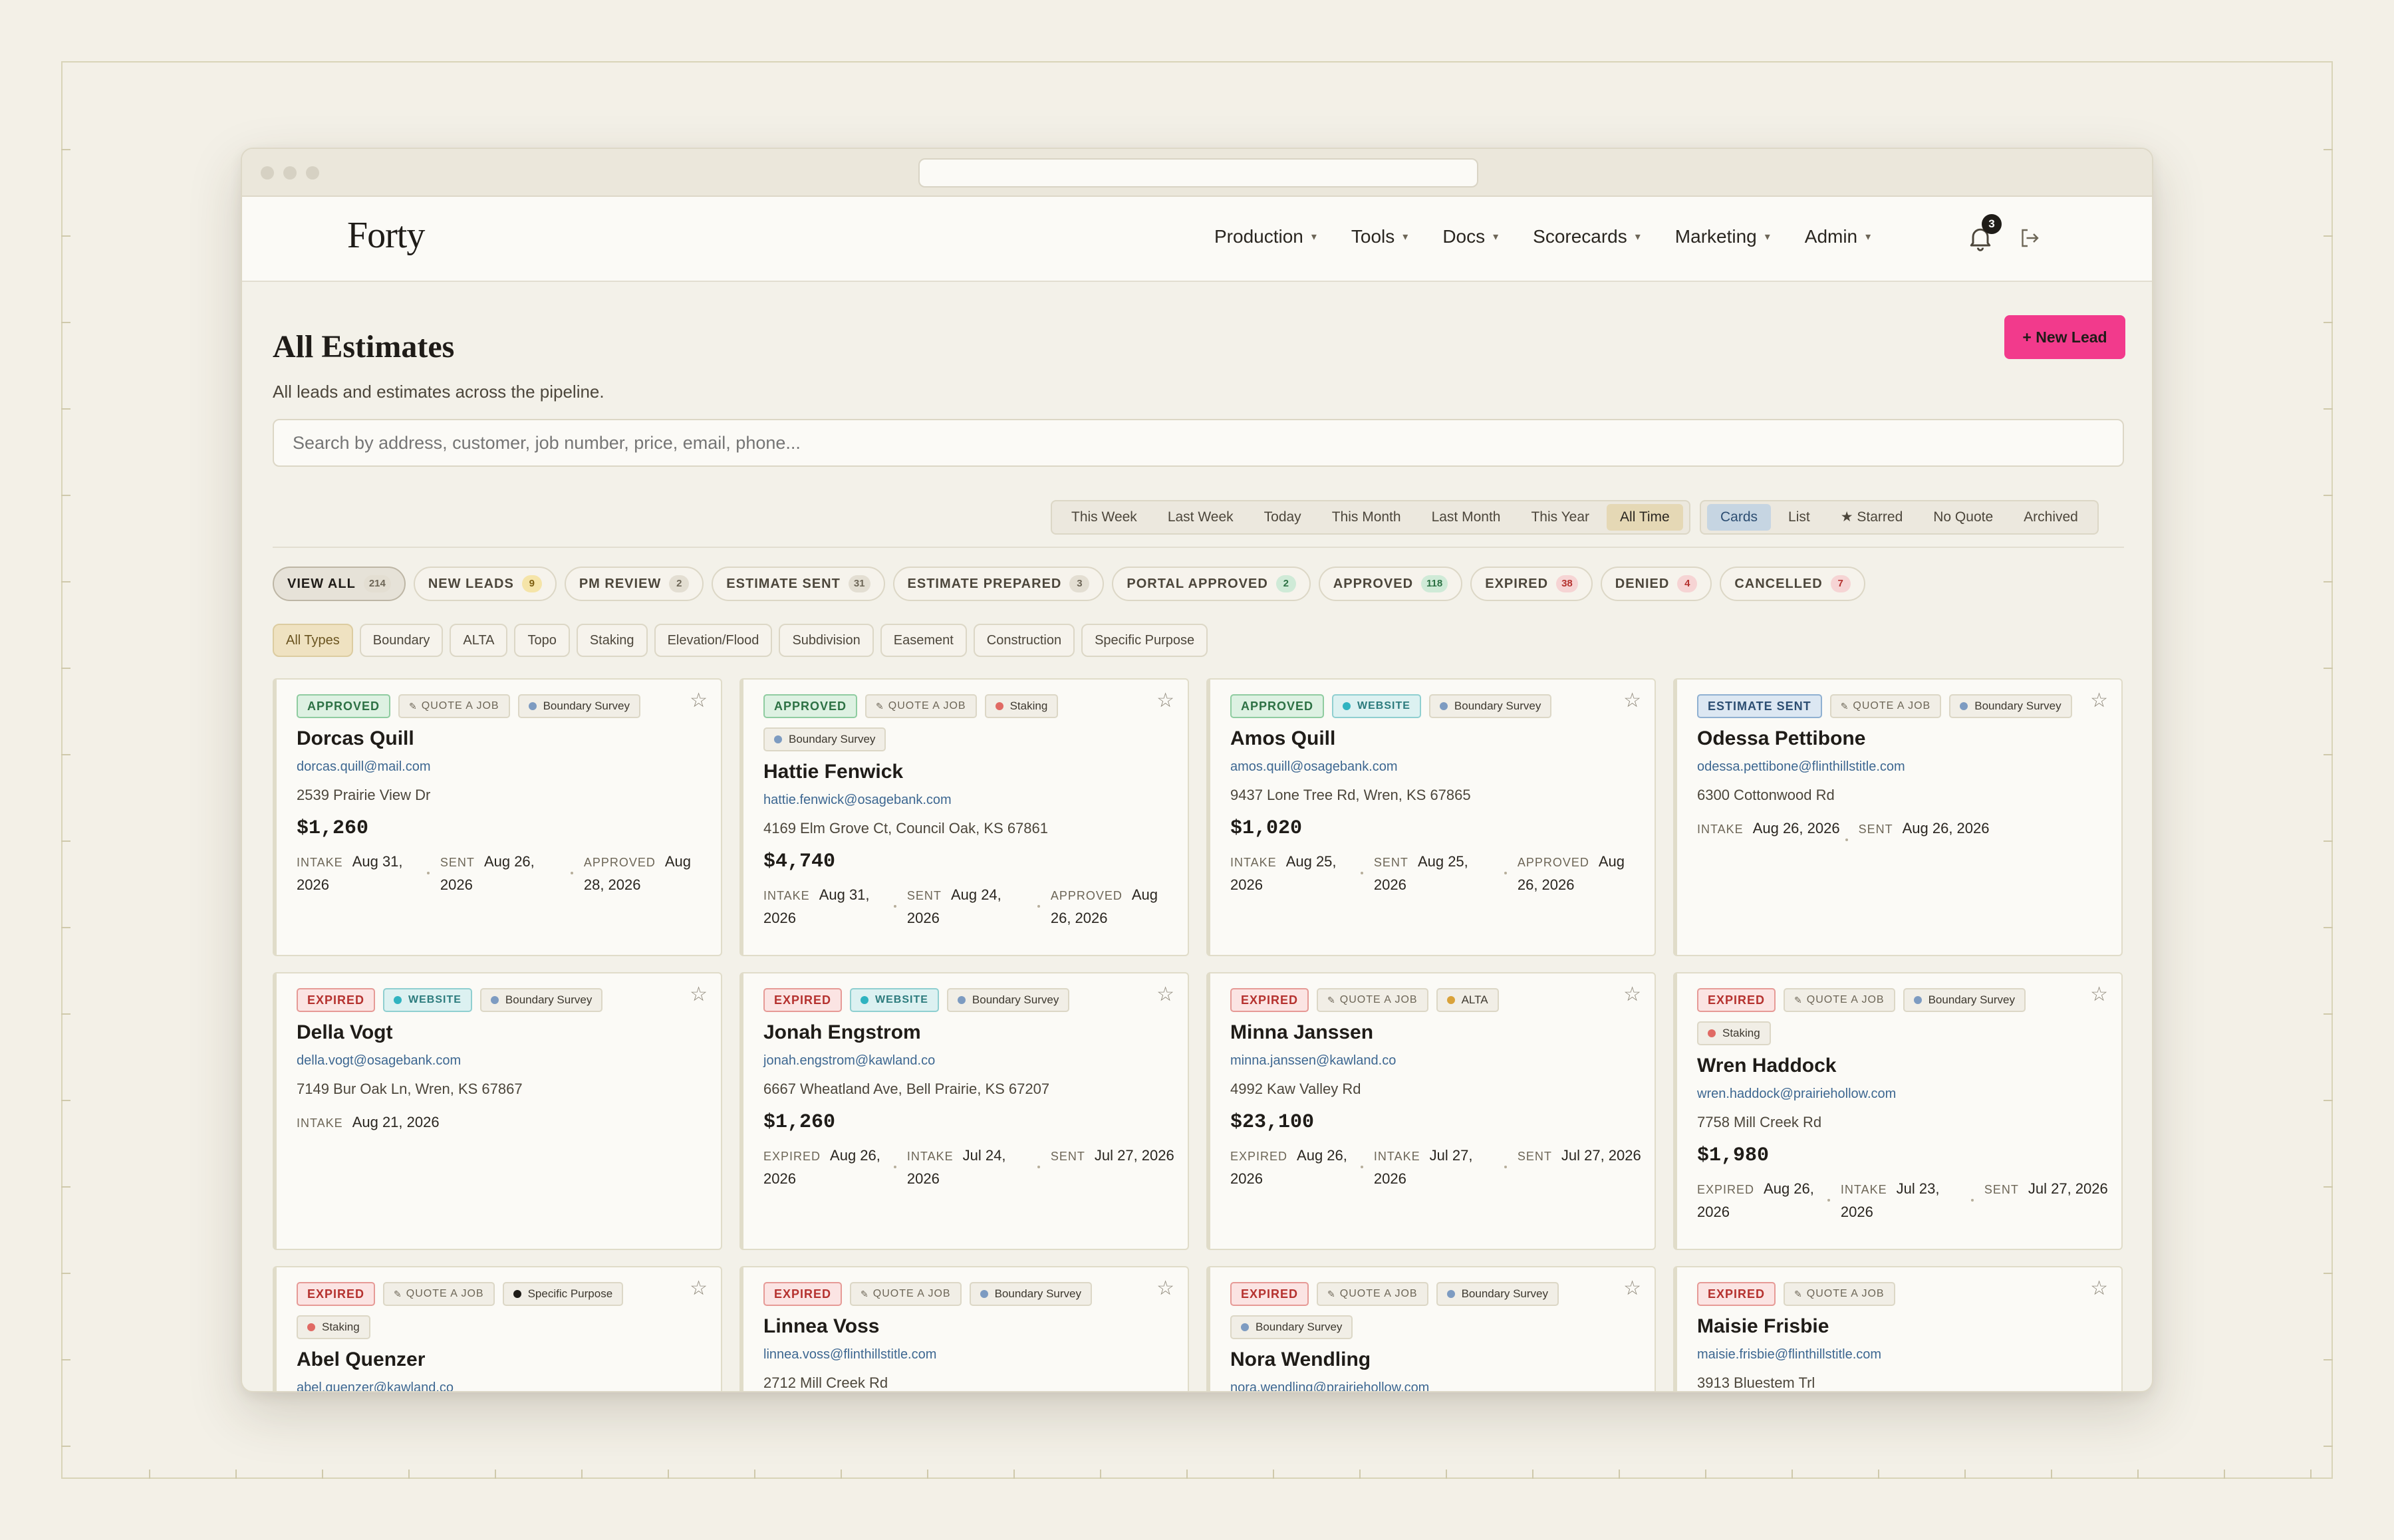 The height and width of the screenshot is (1540, 2394). What do you see at coordinates (542, 640) in the screenshot?
I see `type-filter-topo: Topo` at bounding box center [542, 640].